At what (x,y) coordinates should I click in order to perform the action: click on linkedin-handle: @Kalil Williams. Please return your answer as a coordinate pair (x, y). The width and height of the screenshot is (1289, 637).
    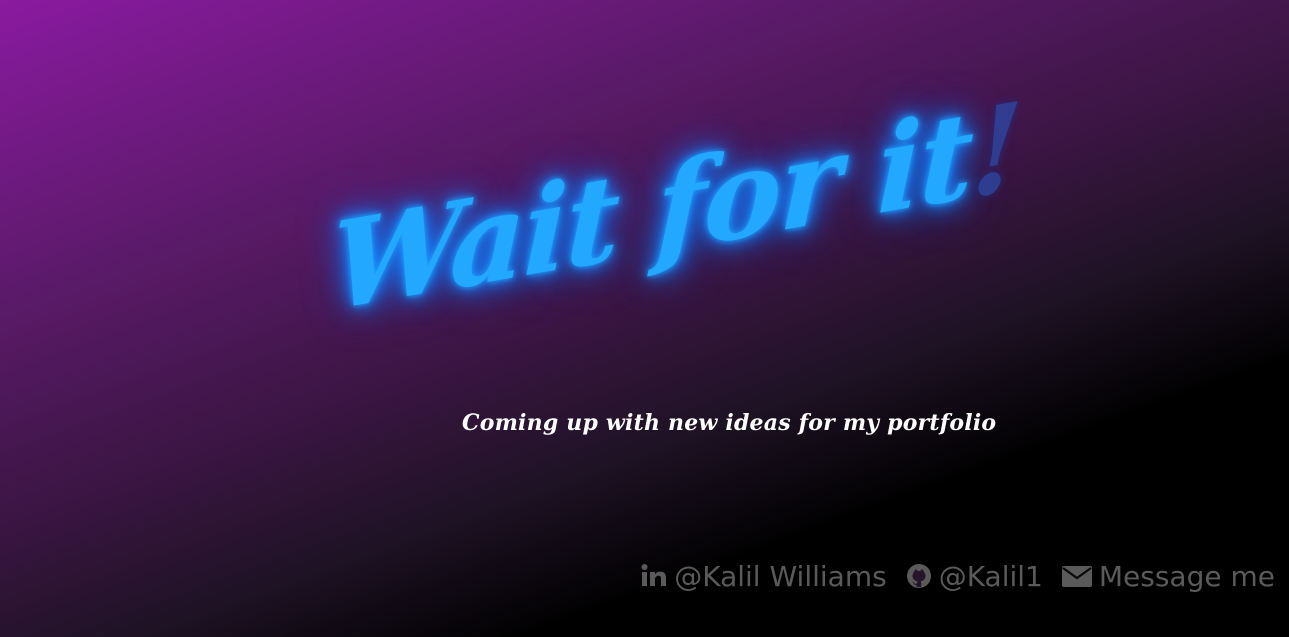
    Looking at the image, I should click on (780, 576).